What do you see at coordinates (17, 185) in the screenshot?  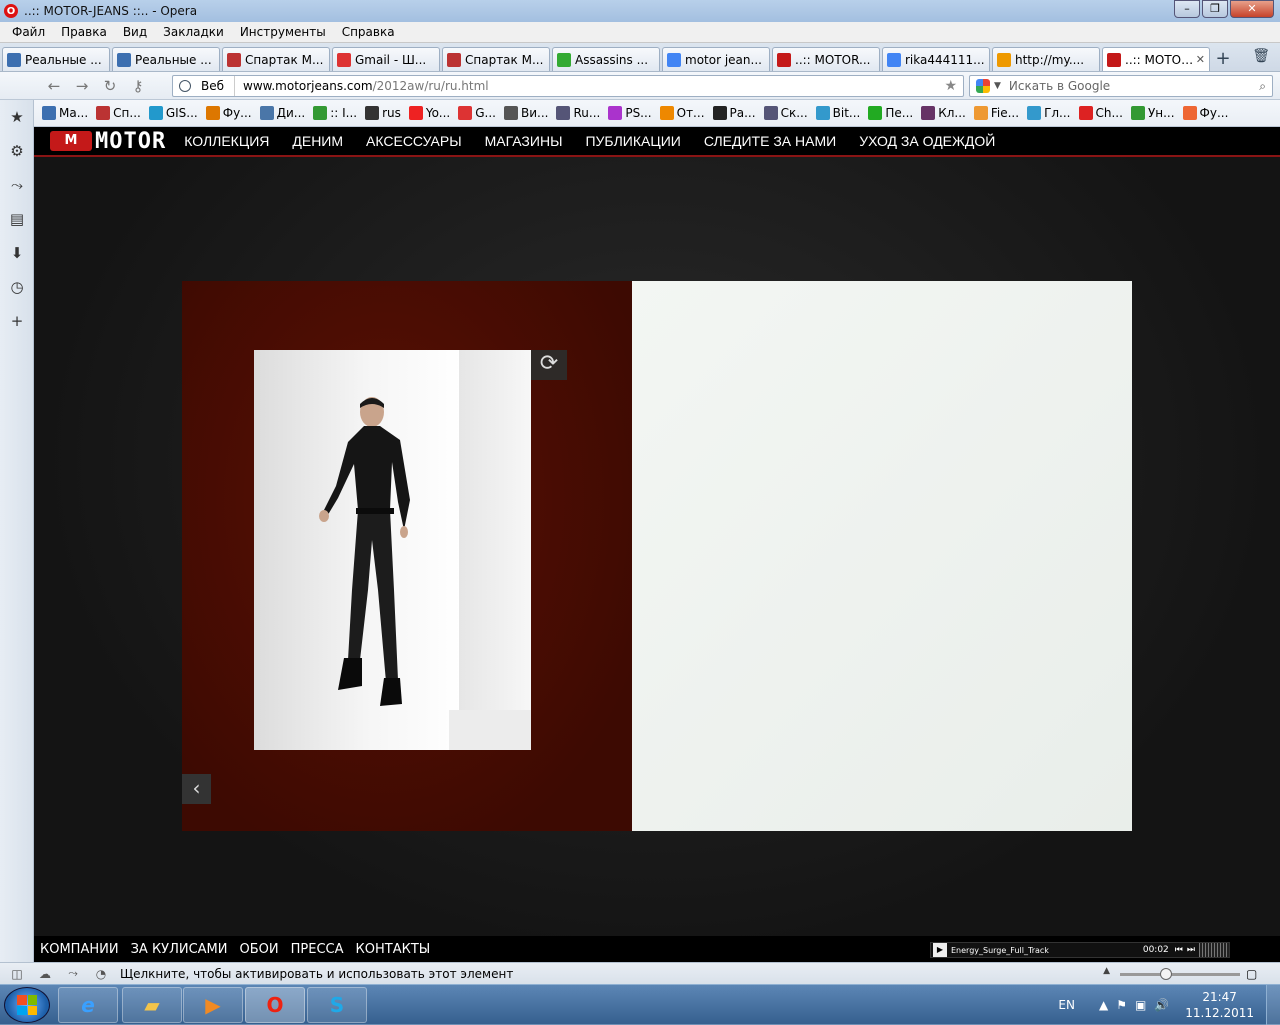 I see `share-icon: ⤳` at bounding box center [17, 185].